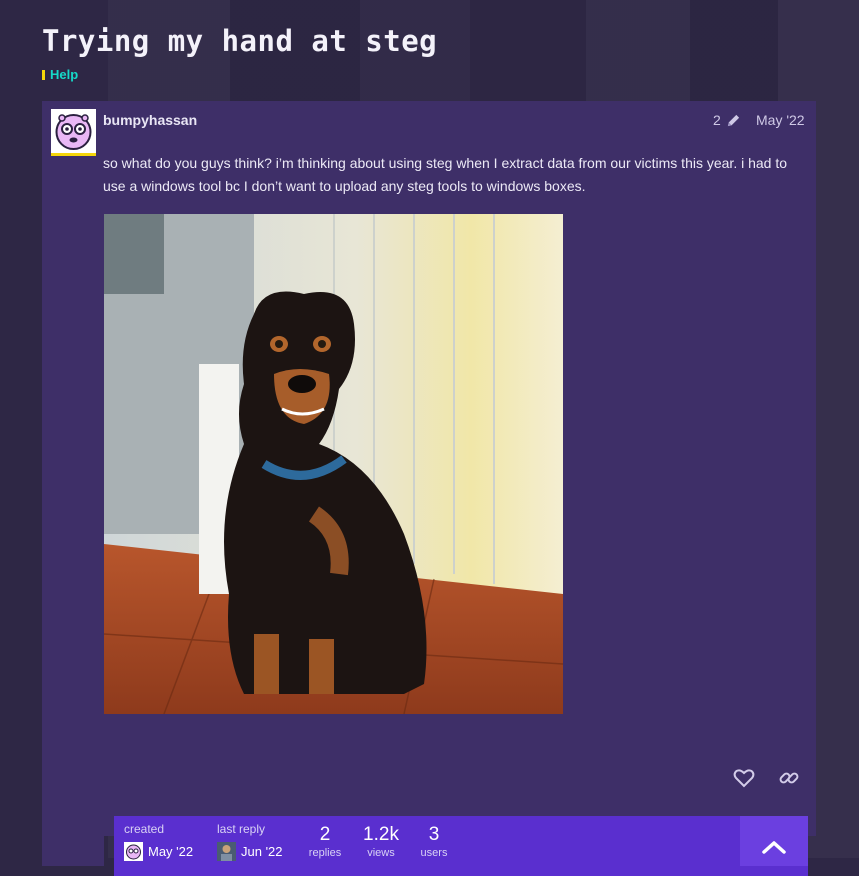 The width and height of the screenshot is (859, 876). What do you see at coordinates (434, 834) in the screenshot?
I see `users-count: 3` at bounding box center [434, 834].